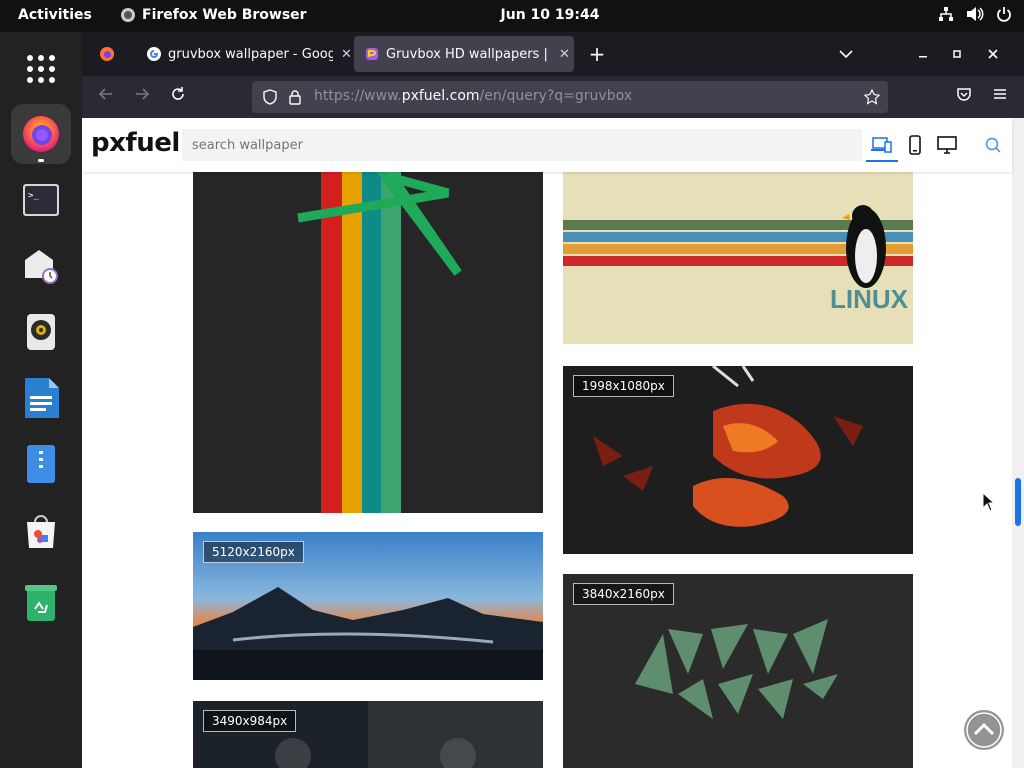 The image size is (1024, 768). What do you see at coordinates (964, 94) in the screenshot?
I see `pocket-icon` at bounding box center [964, 94].